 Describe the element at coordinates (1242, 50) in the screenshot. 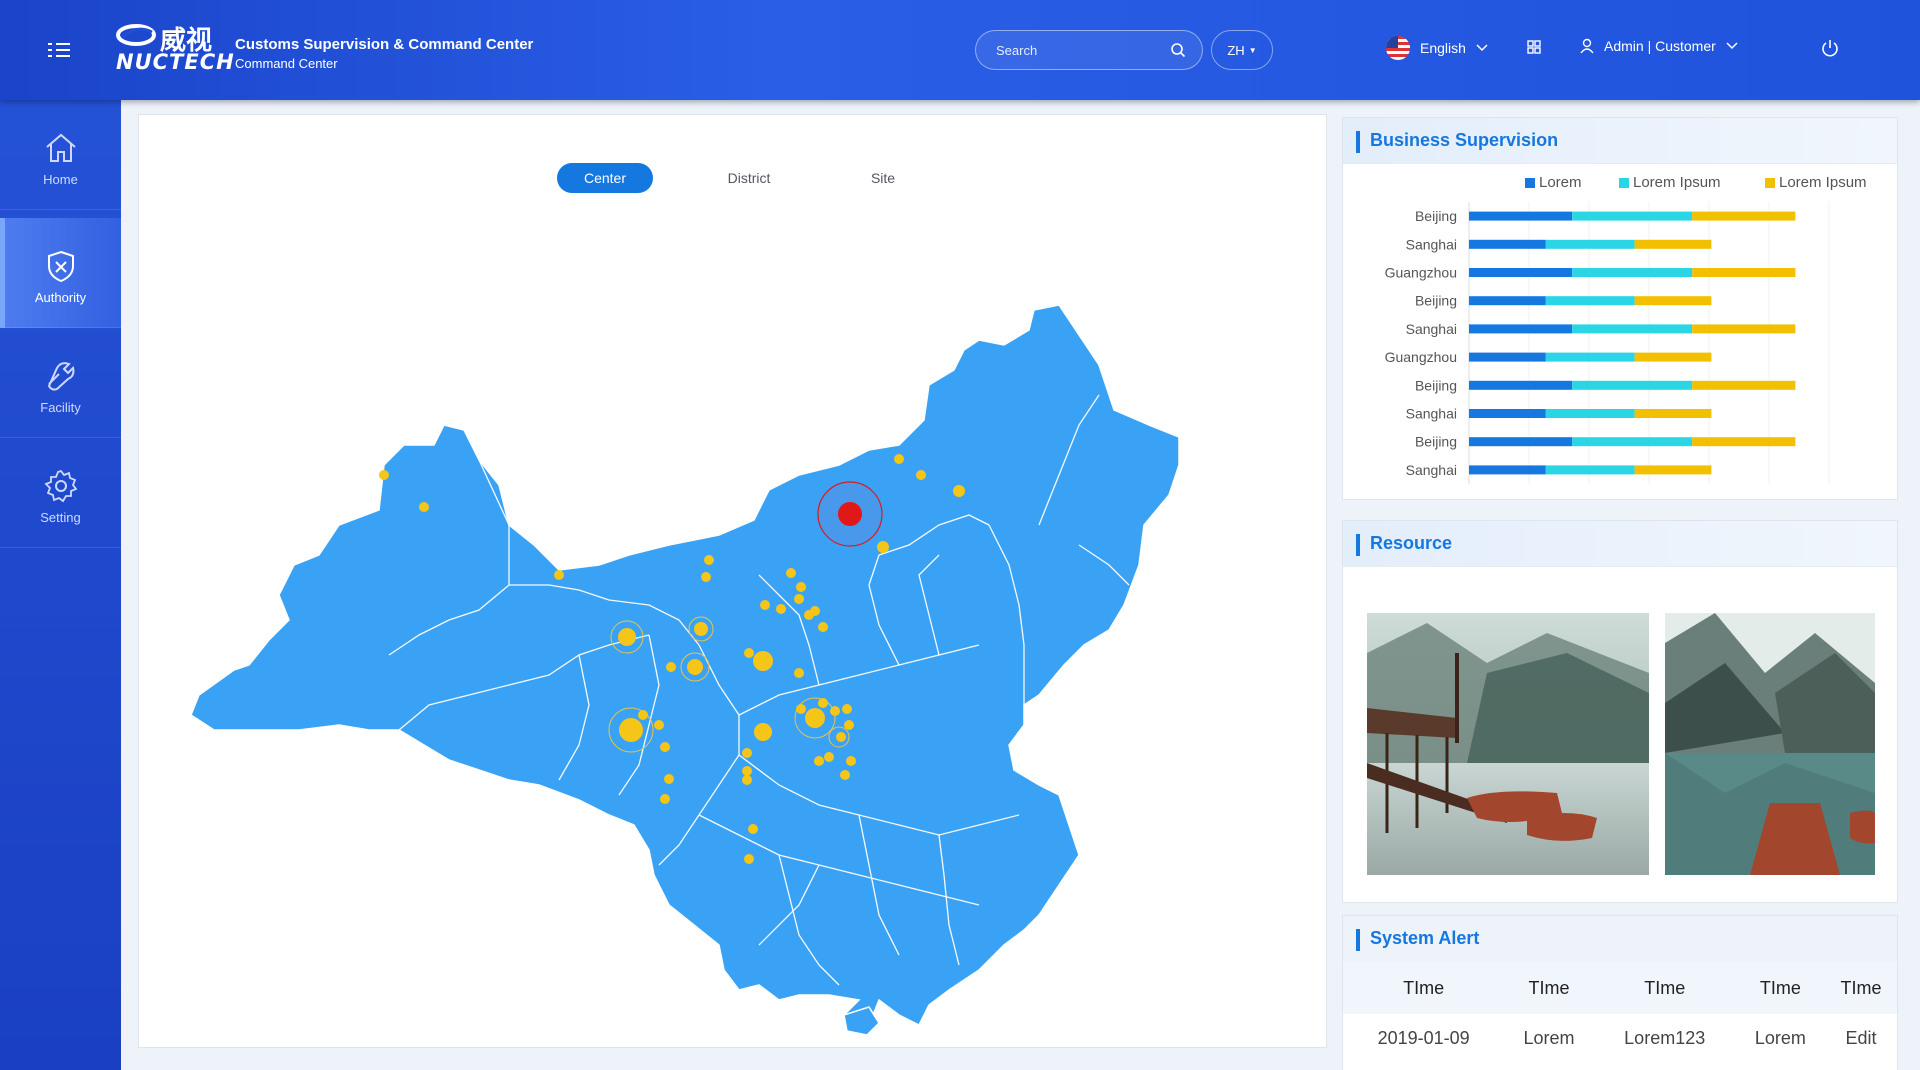

I see `language-short-button: ZH ▼` at that location.